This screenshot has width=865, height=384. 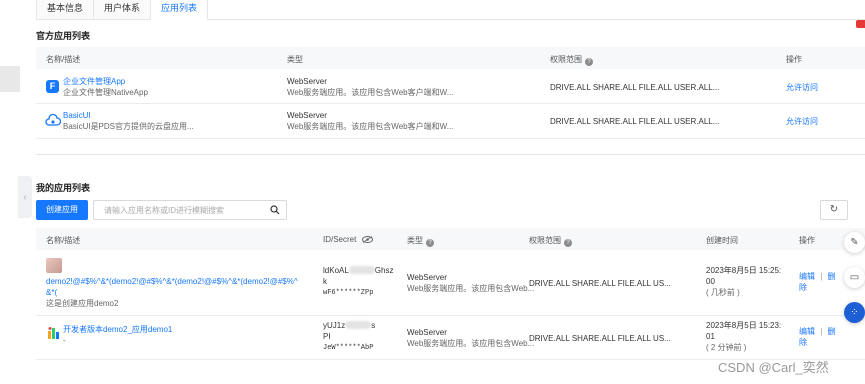 What do you see at coordinates (63, 36) in the screenshot?
I see `official-apps-title: 官方应用列表` at bounding box center [63, 36].